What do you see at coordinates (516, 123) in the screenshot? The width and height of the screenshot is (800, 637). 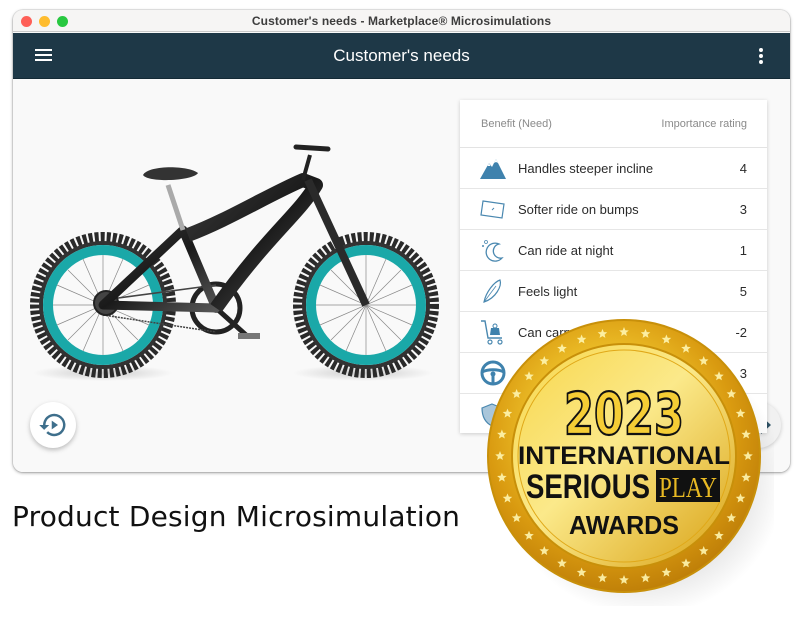 I see `benefit-column-header: Benefit (Need)` at bounding box center [516, 123].